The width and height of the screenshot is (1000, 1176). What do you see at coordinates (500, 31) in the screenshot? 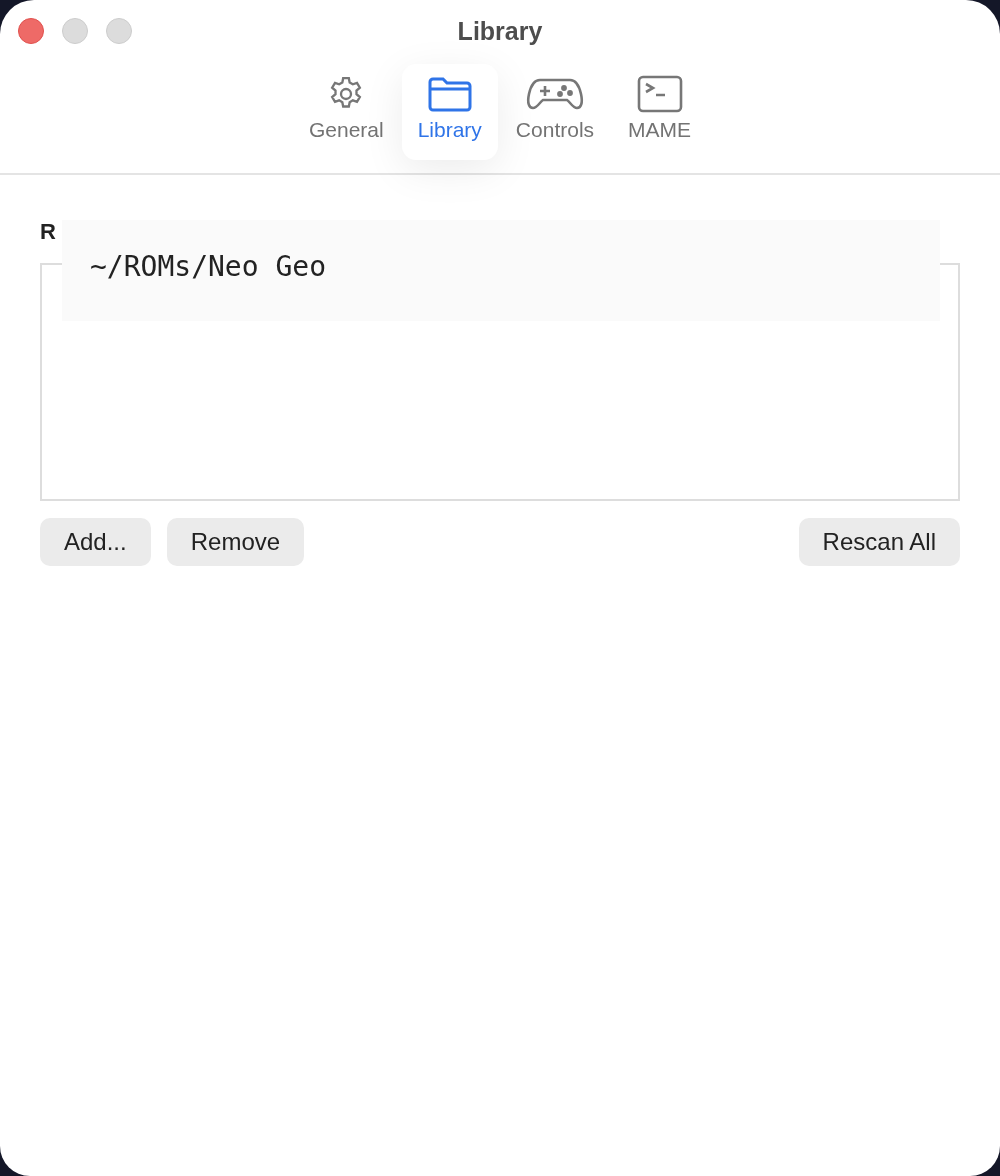
I see `window-title: Library` at bounding box center [500, 31].